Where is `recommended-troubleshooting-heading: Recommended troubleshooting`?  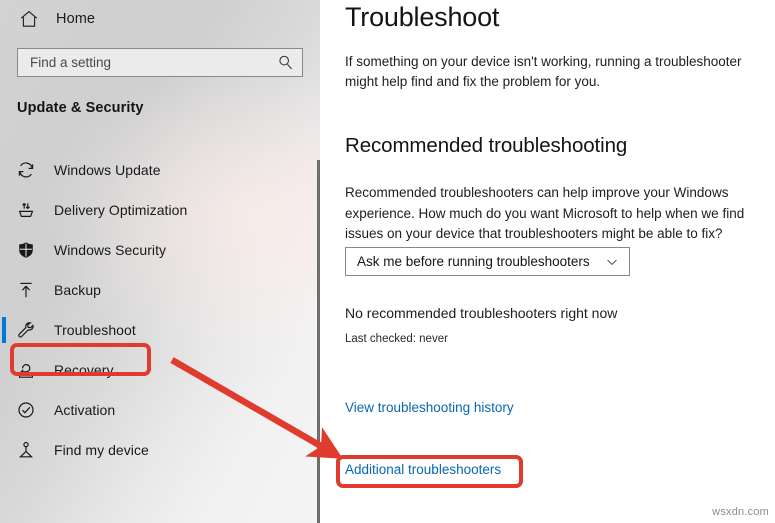
recommended-troubleshooting-heading: Recommended troubleshooting is located at coordinates (486, 145).